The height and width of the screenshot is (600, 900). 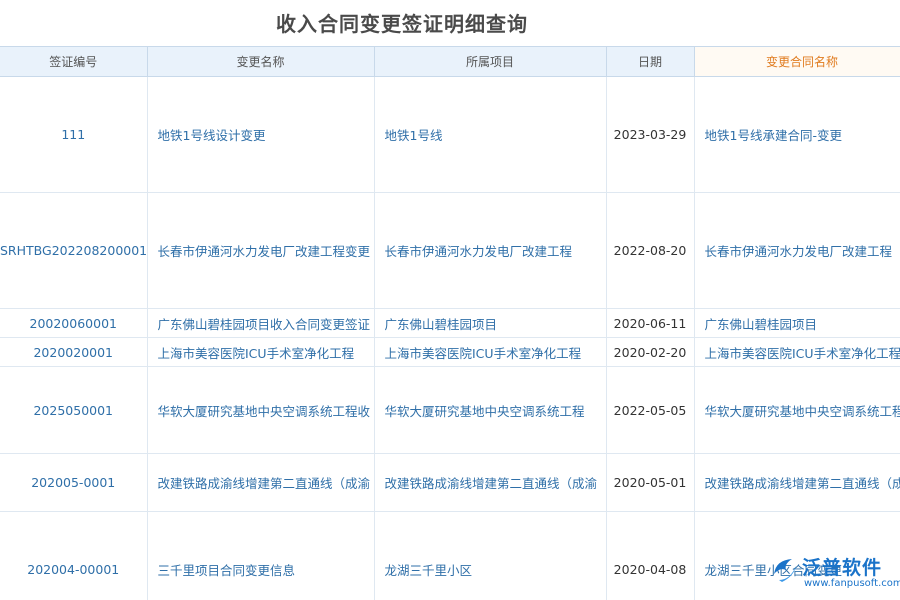 I want to click on brand-url: www.fanpusoft.com, so click(x=852, y=583).